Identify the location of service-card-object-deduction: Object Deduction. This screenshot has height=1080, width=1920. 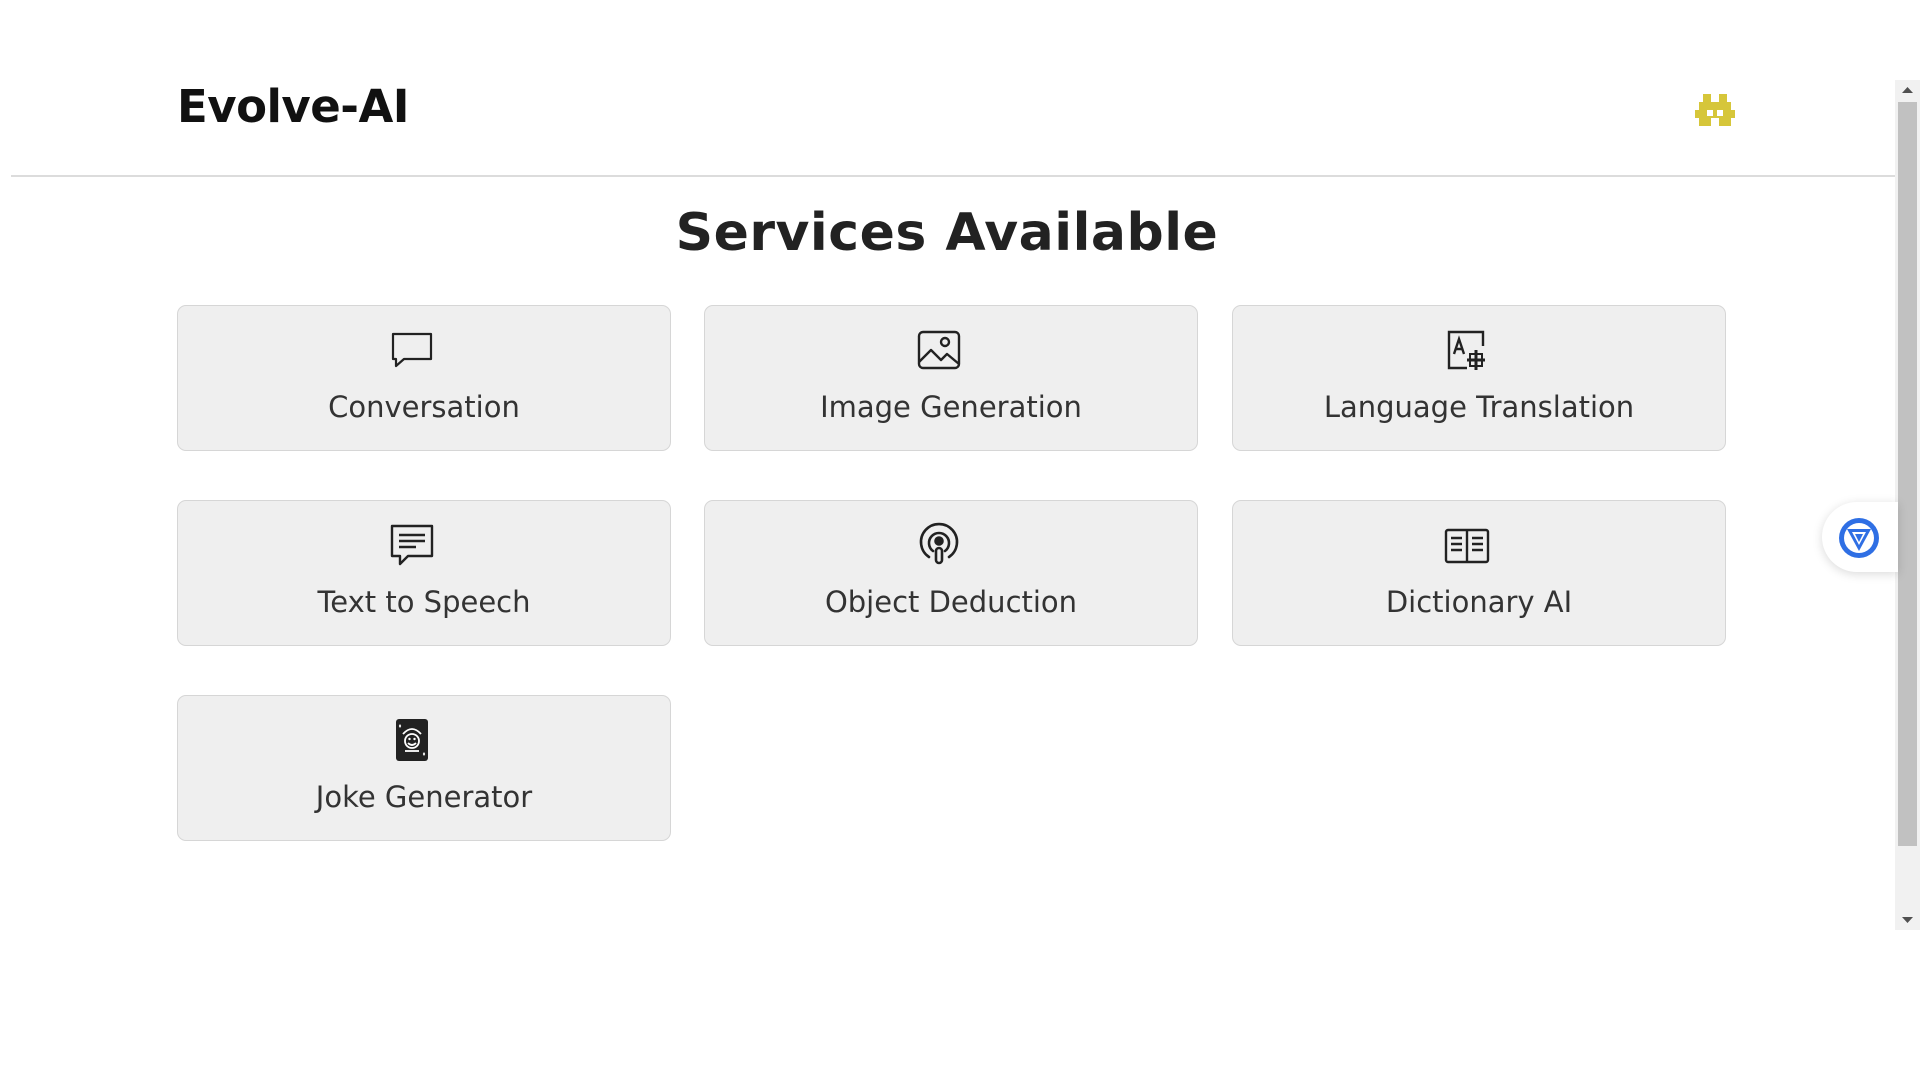
(951, 573).